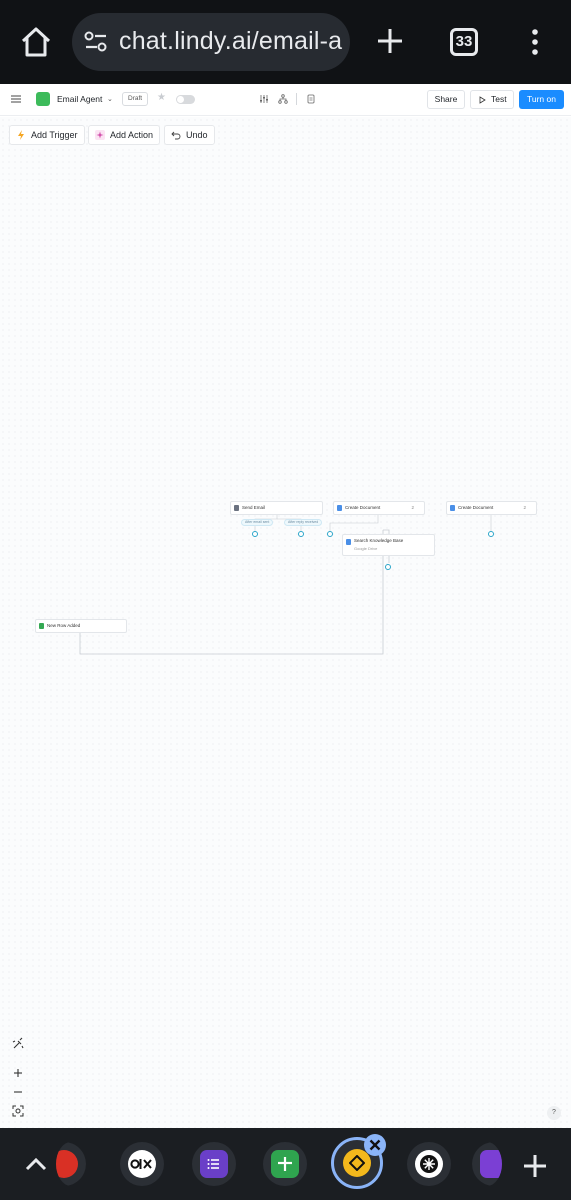 Image resolution: width=571 pixels, height=1200 pixels. I want to click on bottom-dock, so click(285, 1164).